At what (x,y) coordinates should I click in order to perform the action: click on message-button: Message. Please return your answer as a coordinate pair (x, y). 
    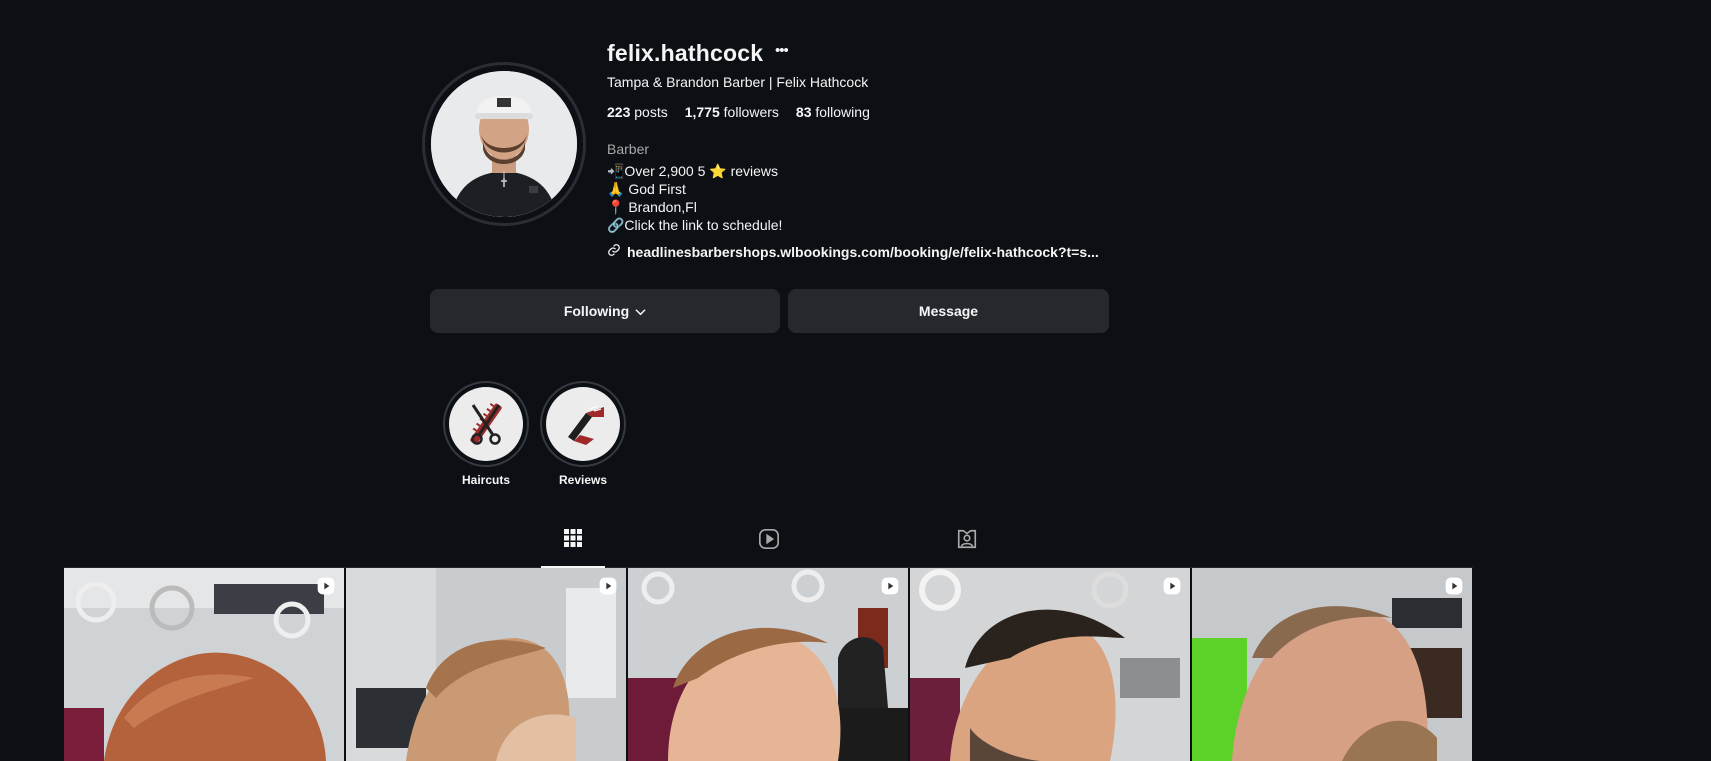
    Looking at the image, I should click on (948, 311).